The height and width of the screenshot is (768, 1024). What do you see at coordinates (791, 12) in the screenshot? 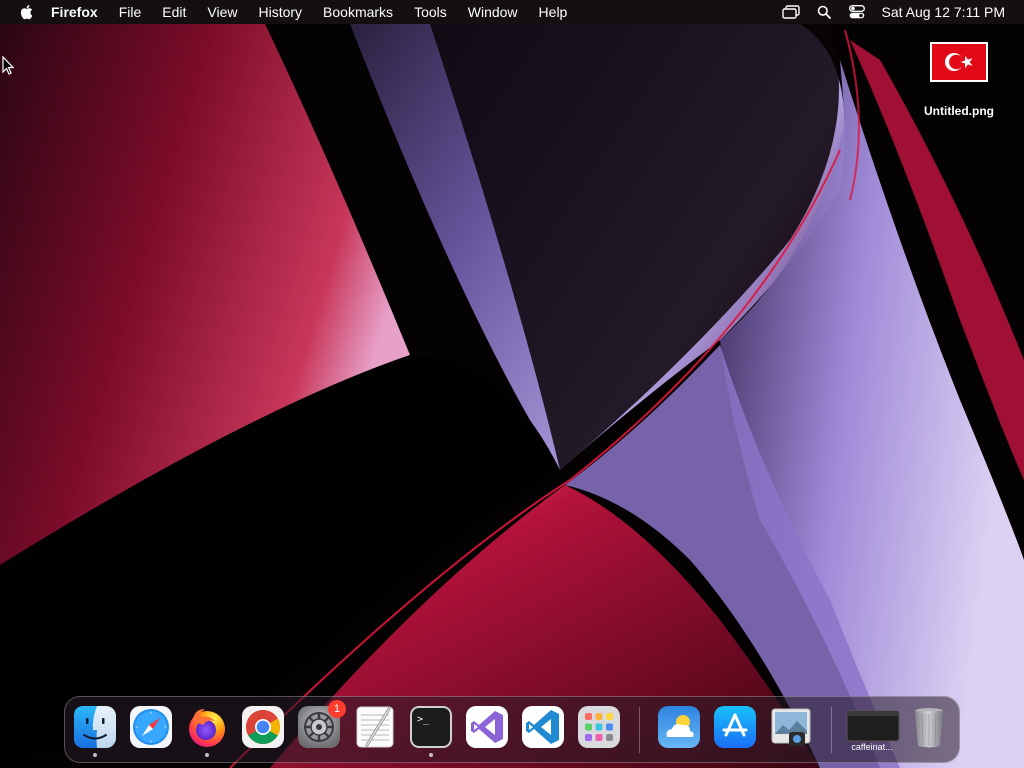
I see `screen-mirroring-icon` at bounding box center [791, 12].